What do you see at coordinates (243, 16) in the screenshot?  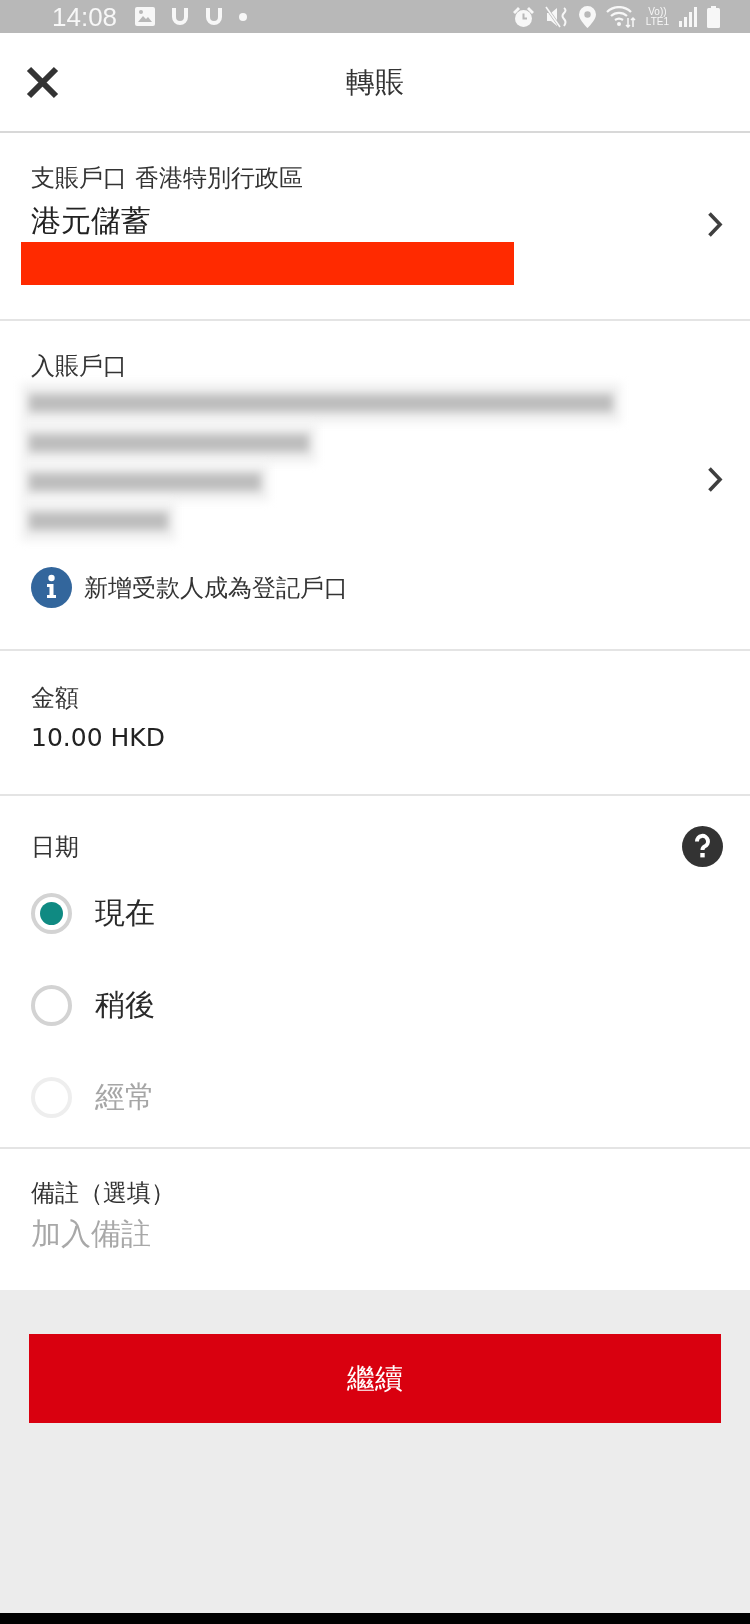 I see `dot-icon` at bounding box center [243, 16].